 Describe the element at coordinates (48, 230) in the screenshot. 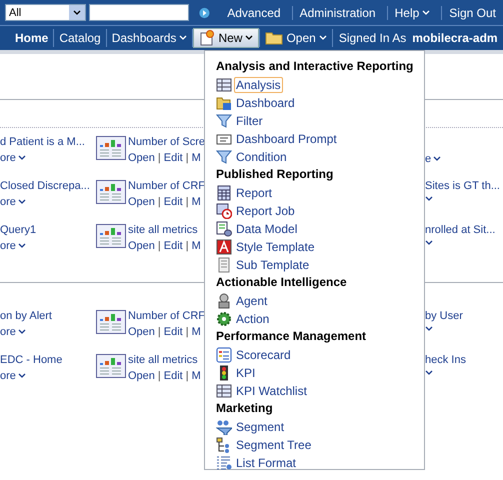

I see `item-title: Query1` at that location.